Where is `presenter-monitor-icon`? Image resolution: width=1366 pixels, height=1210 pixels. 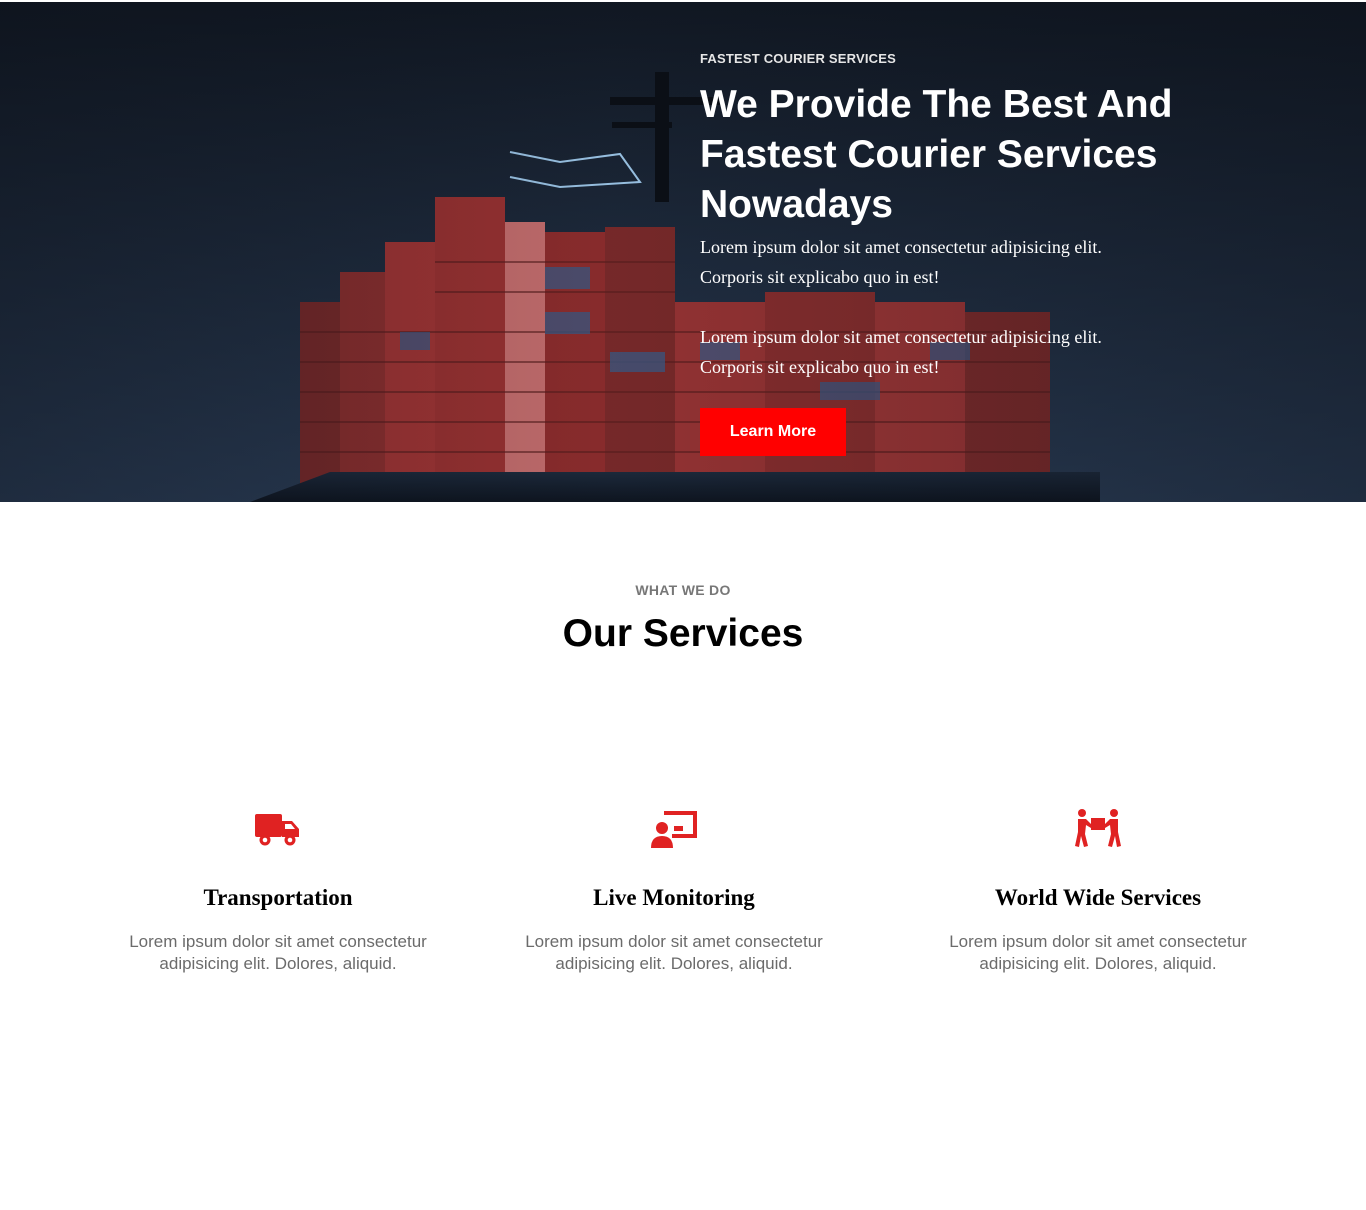 presenter-monitor-icon is located at coordinates (674, 829).